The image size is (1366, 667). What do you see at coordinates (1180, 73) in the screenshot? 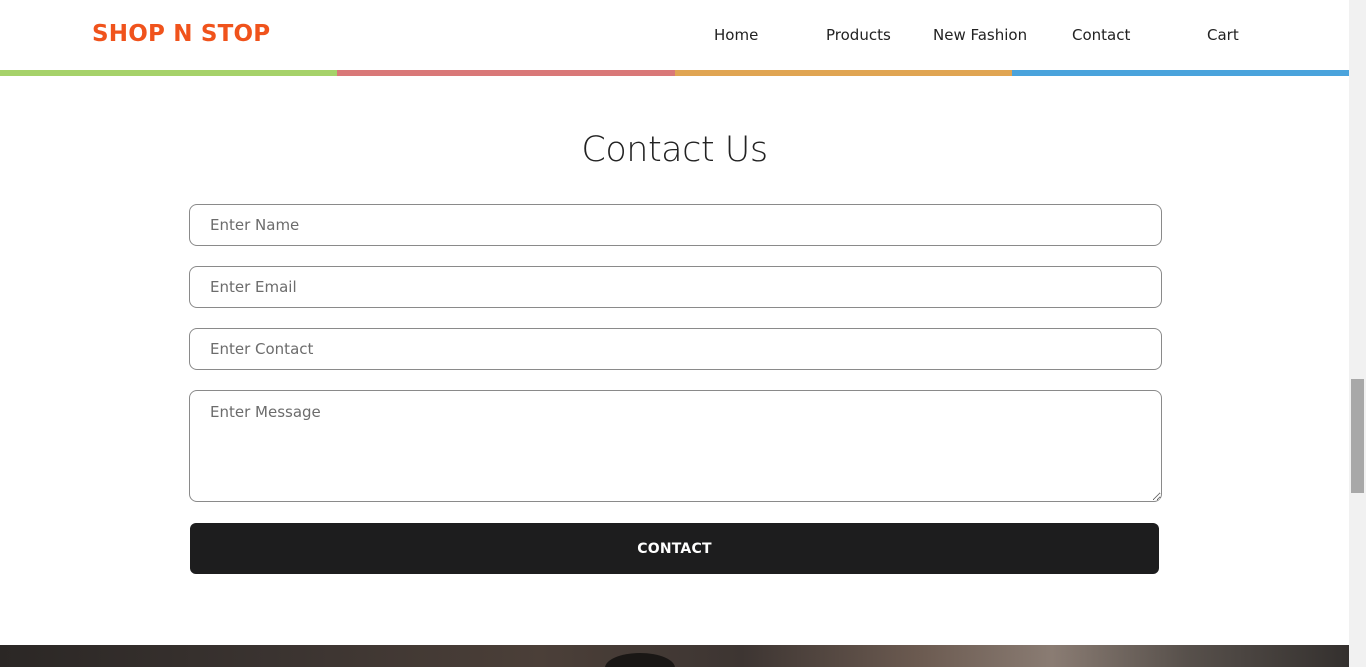
I see `header-stripe-blue` at bounding box center [1180, 73].